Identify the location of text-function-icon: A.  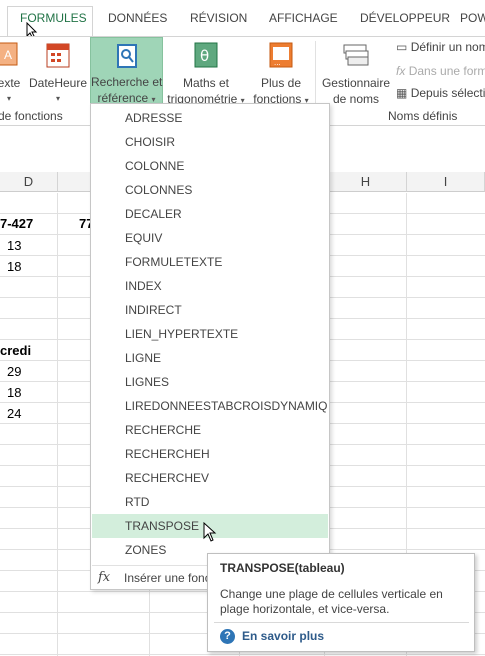
(9, 54).